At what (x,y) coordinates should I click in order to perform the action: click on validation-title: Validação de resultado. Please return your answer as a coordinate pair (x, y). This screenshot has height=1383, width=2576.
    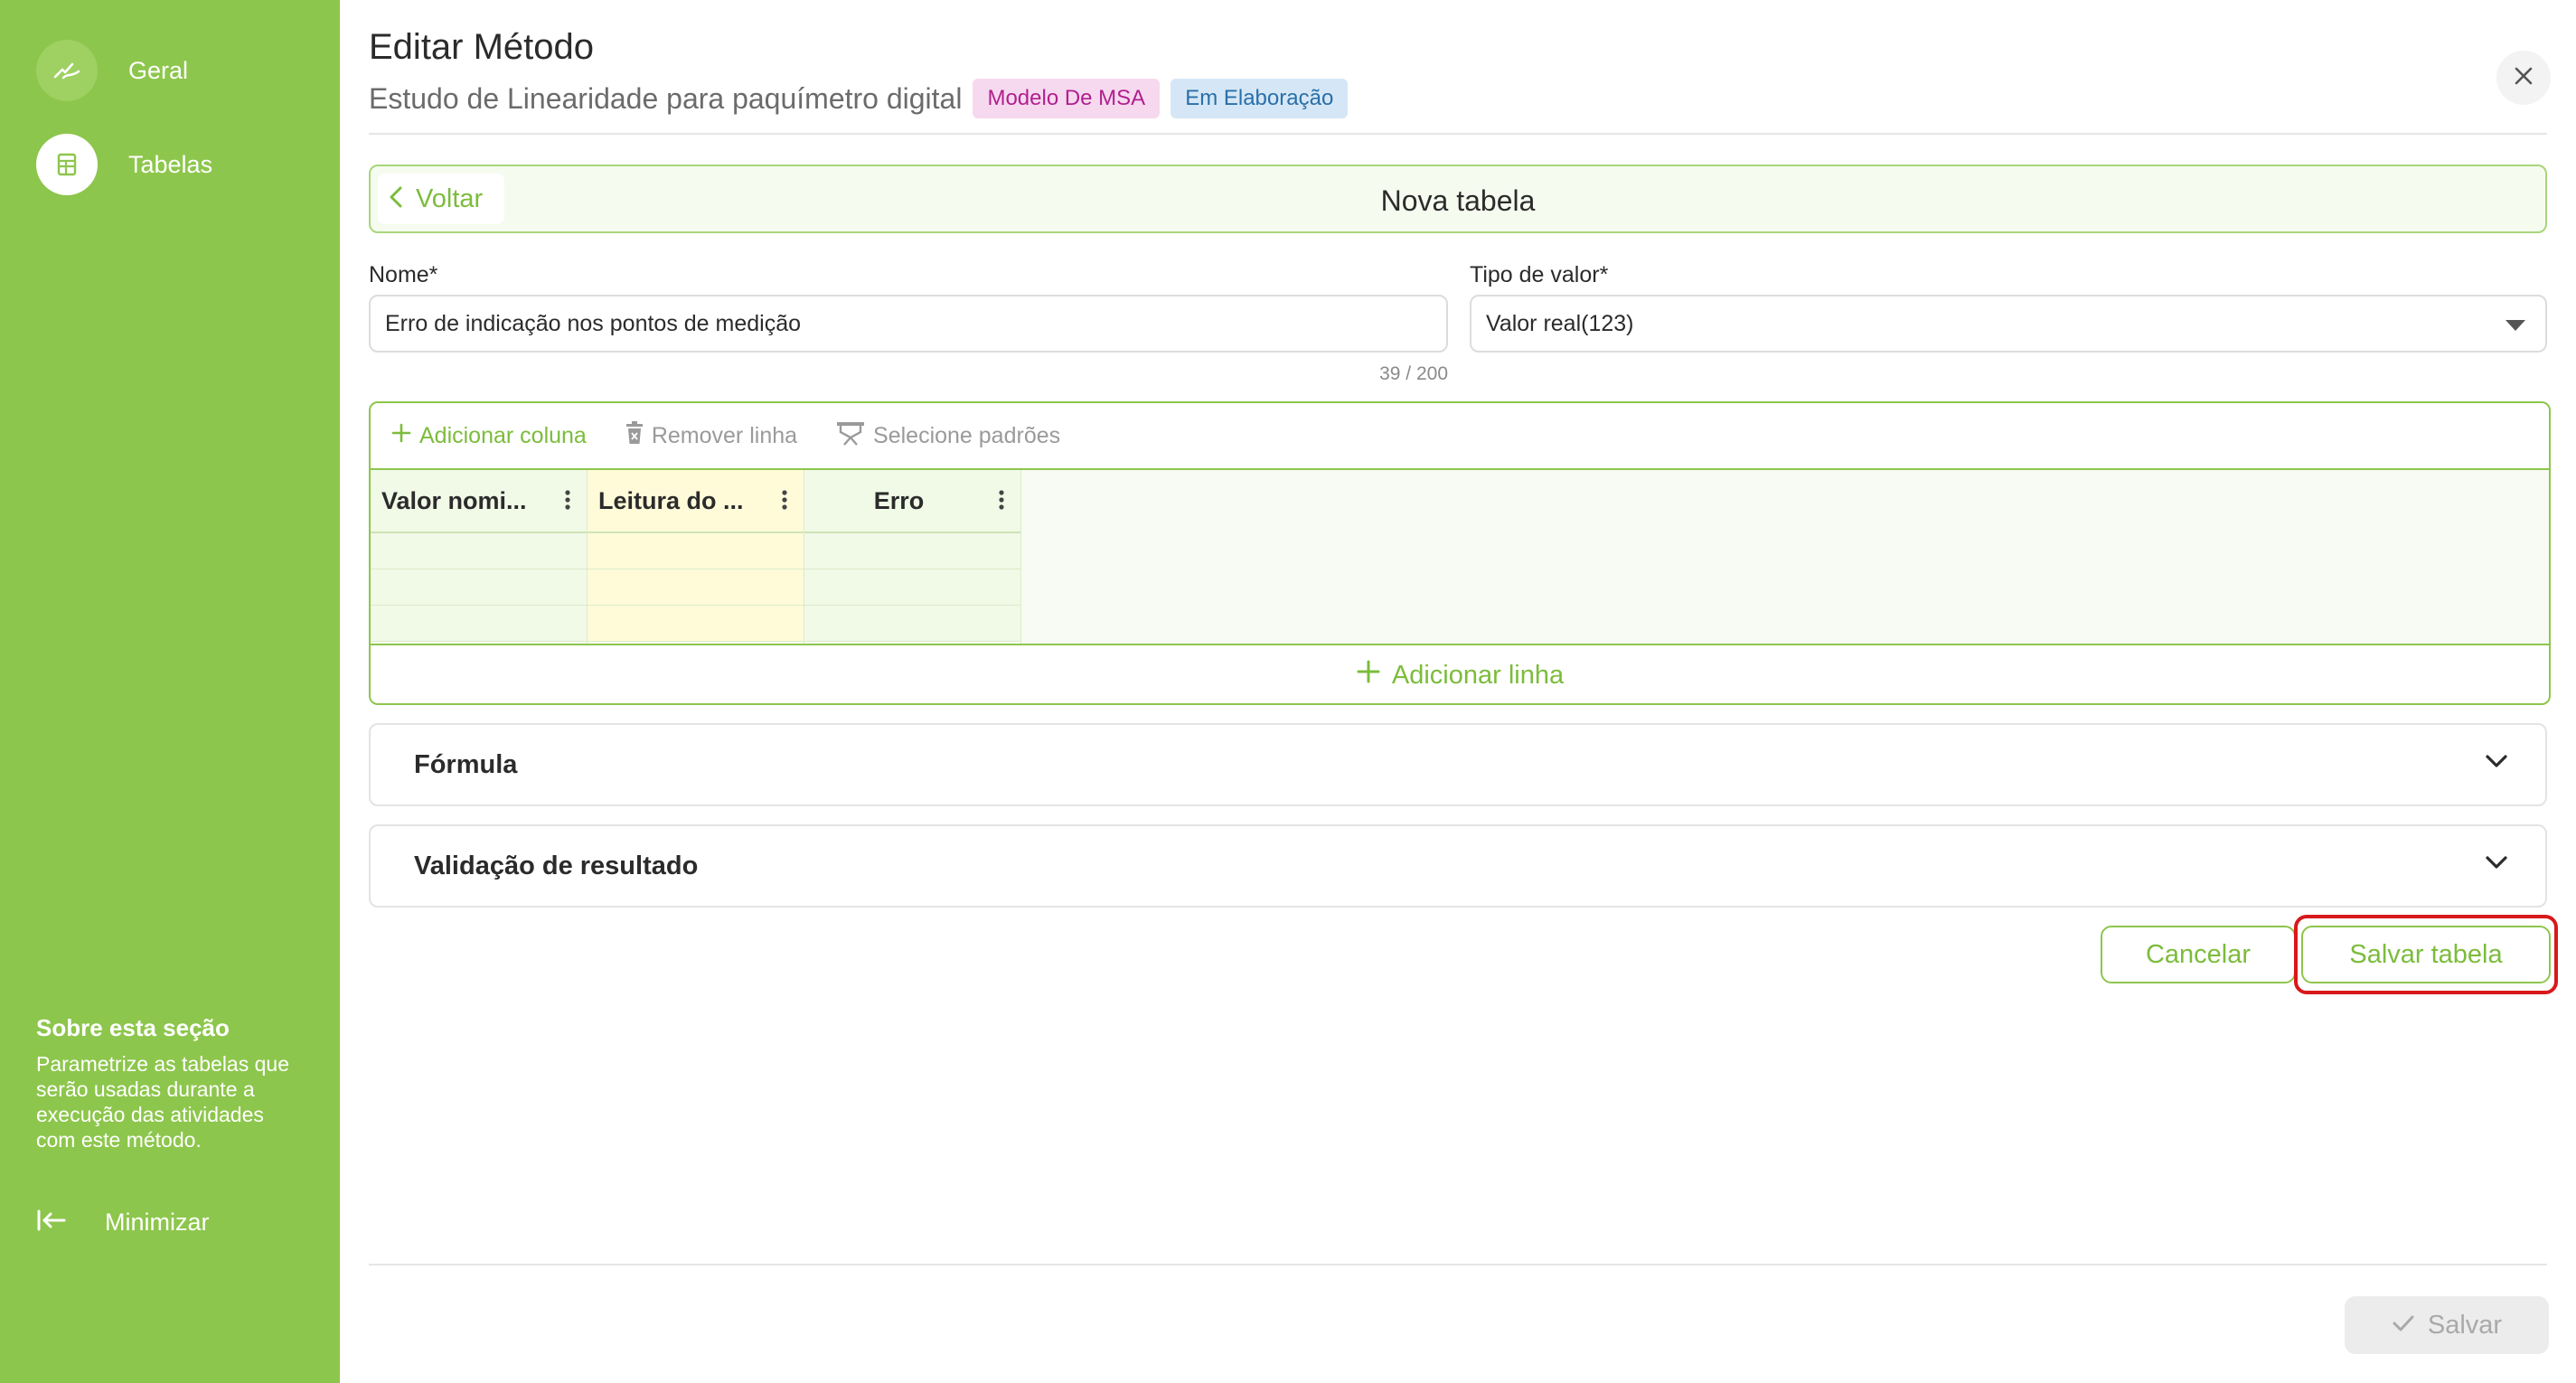
    Looking at the image, I should click on (556, 866).